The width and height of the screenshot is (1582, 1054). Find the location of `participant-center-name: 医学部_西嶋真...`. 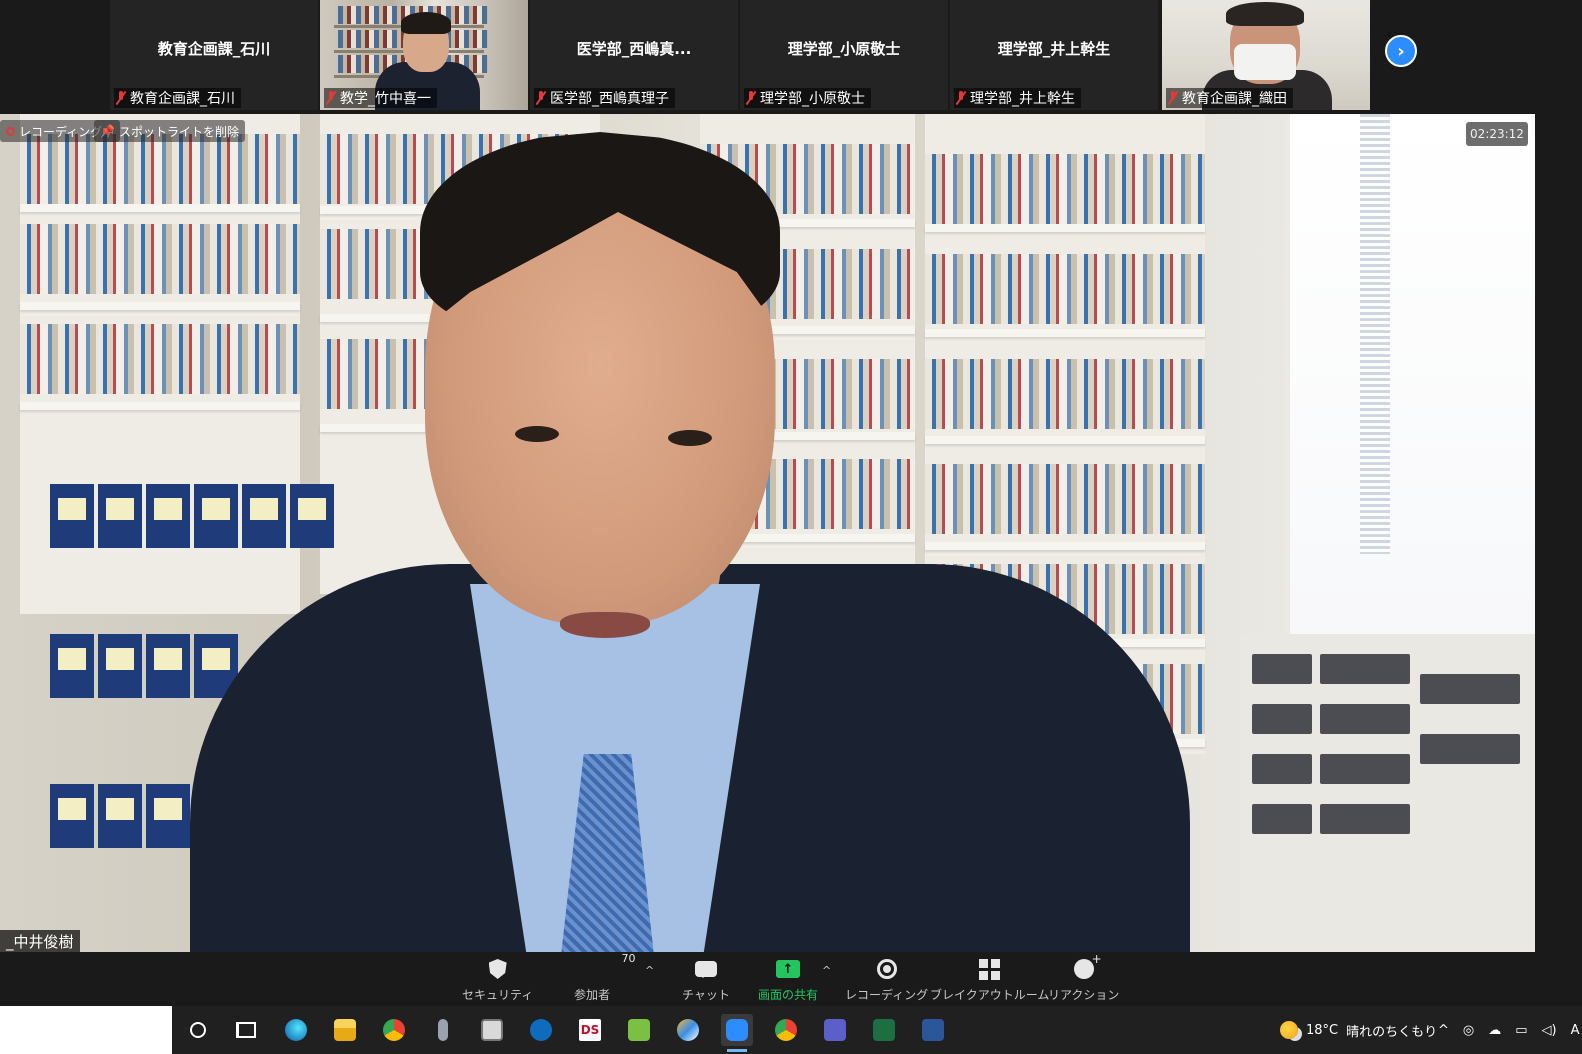

participant-center-name: 医学部_西嶋真... is located at coordinates (634, 49).